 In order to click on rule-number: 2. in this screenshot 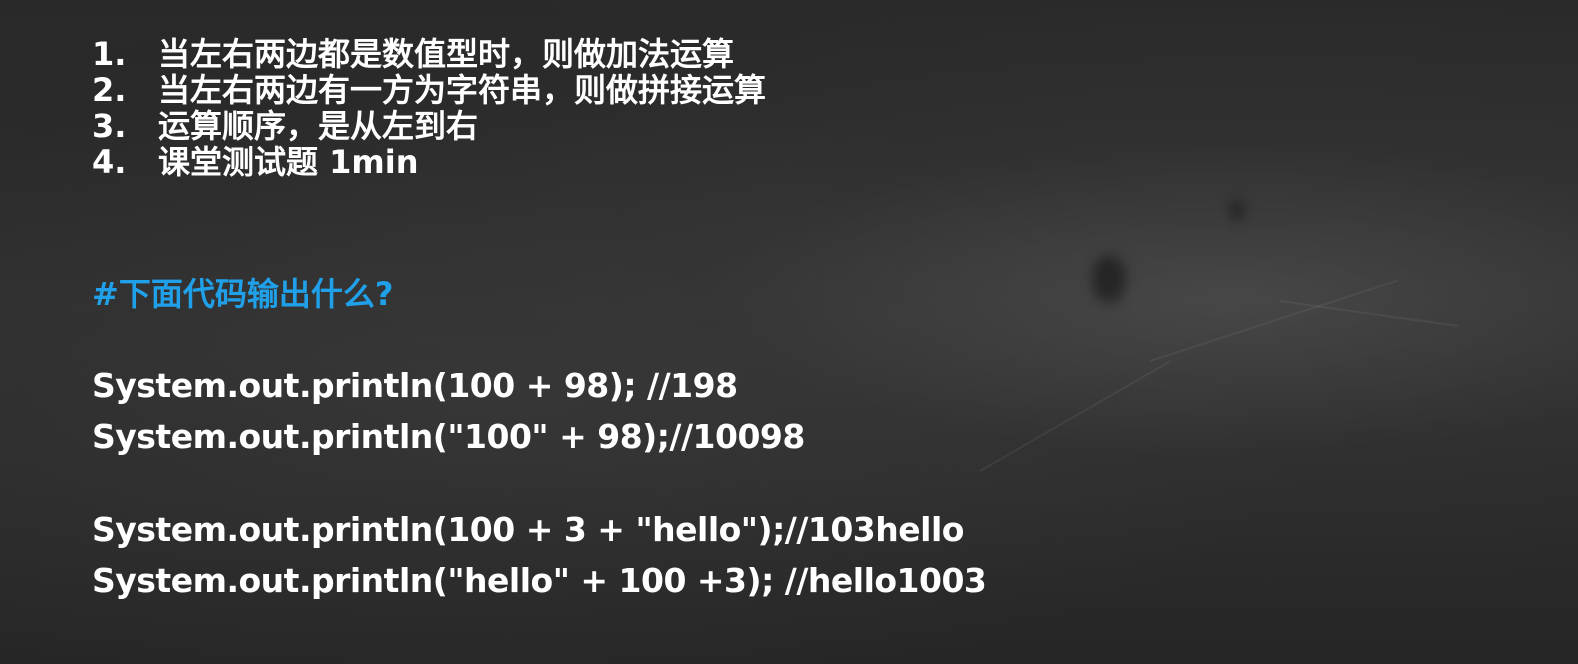, I will do `click(109, 90)`.